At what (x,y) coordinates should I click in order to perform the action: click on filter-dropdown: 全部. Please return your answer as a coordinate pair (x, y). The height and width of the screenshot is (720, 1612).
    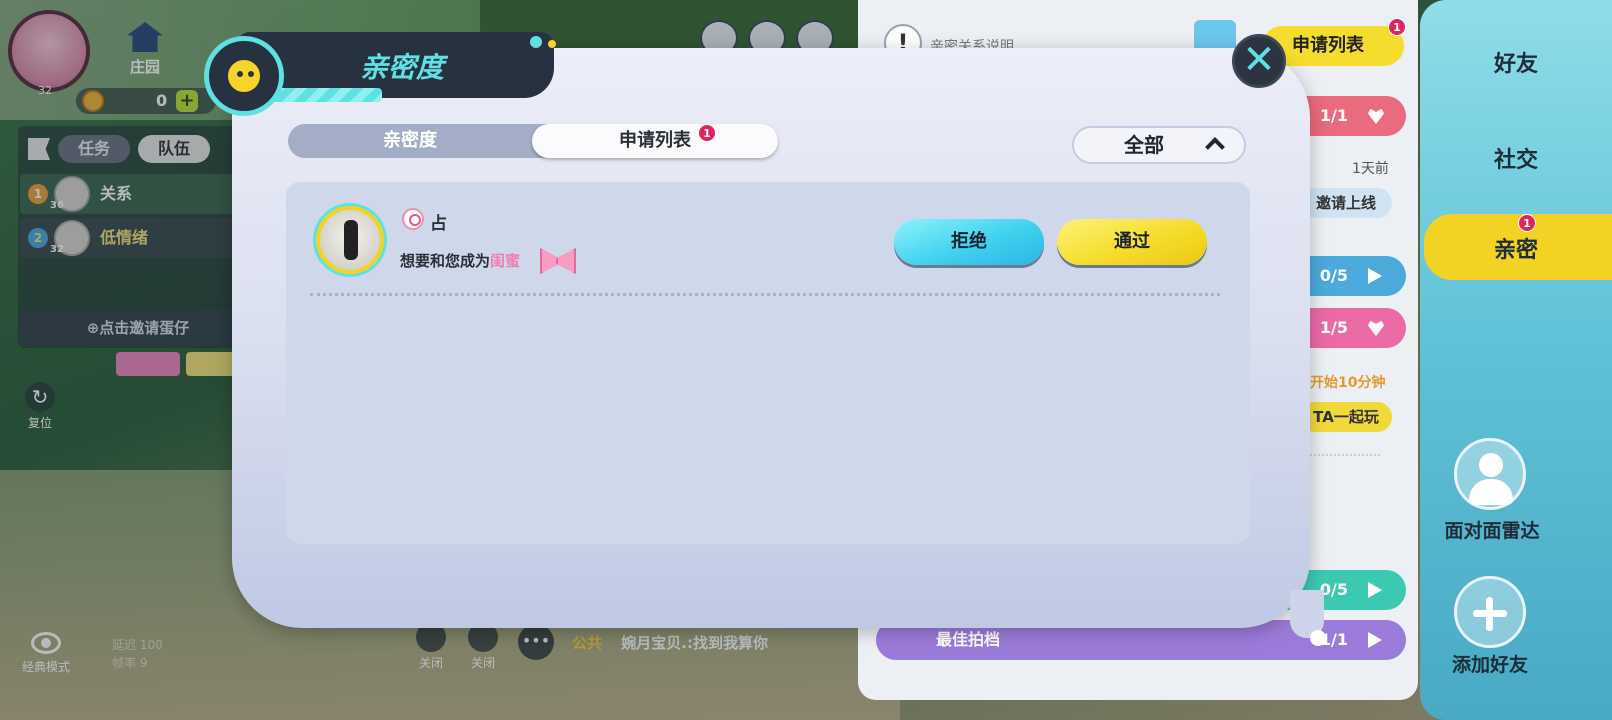
    Looking at the image, I should click on (1159, 145).